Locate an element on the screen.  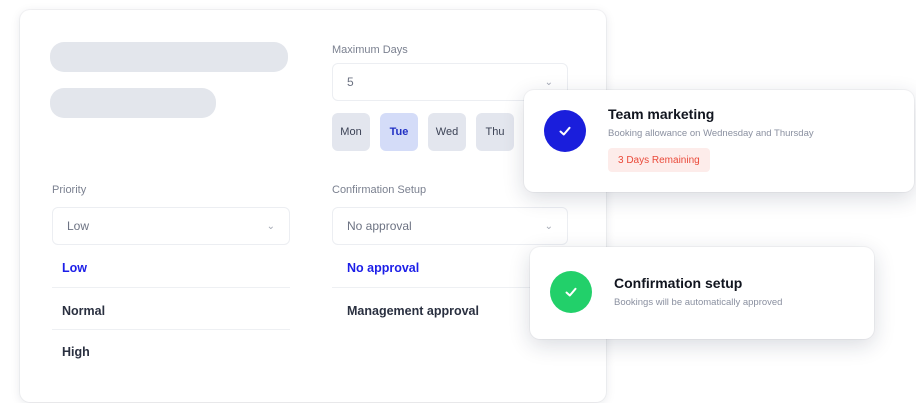
priority-option-low: Low is located at coordinates (74, 268).